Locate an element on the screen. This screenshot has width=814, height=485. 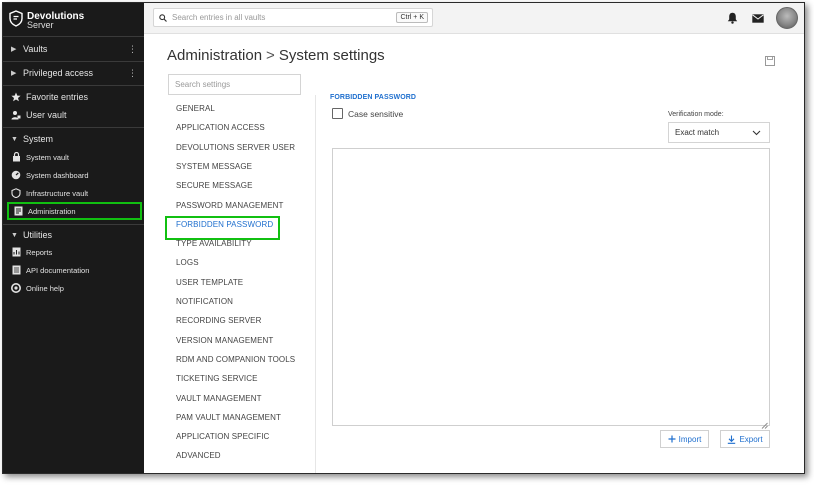
sidebar-group-vaults: ▶ Vaults ⋮ is located at coordinates (73, 49).